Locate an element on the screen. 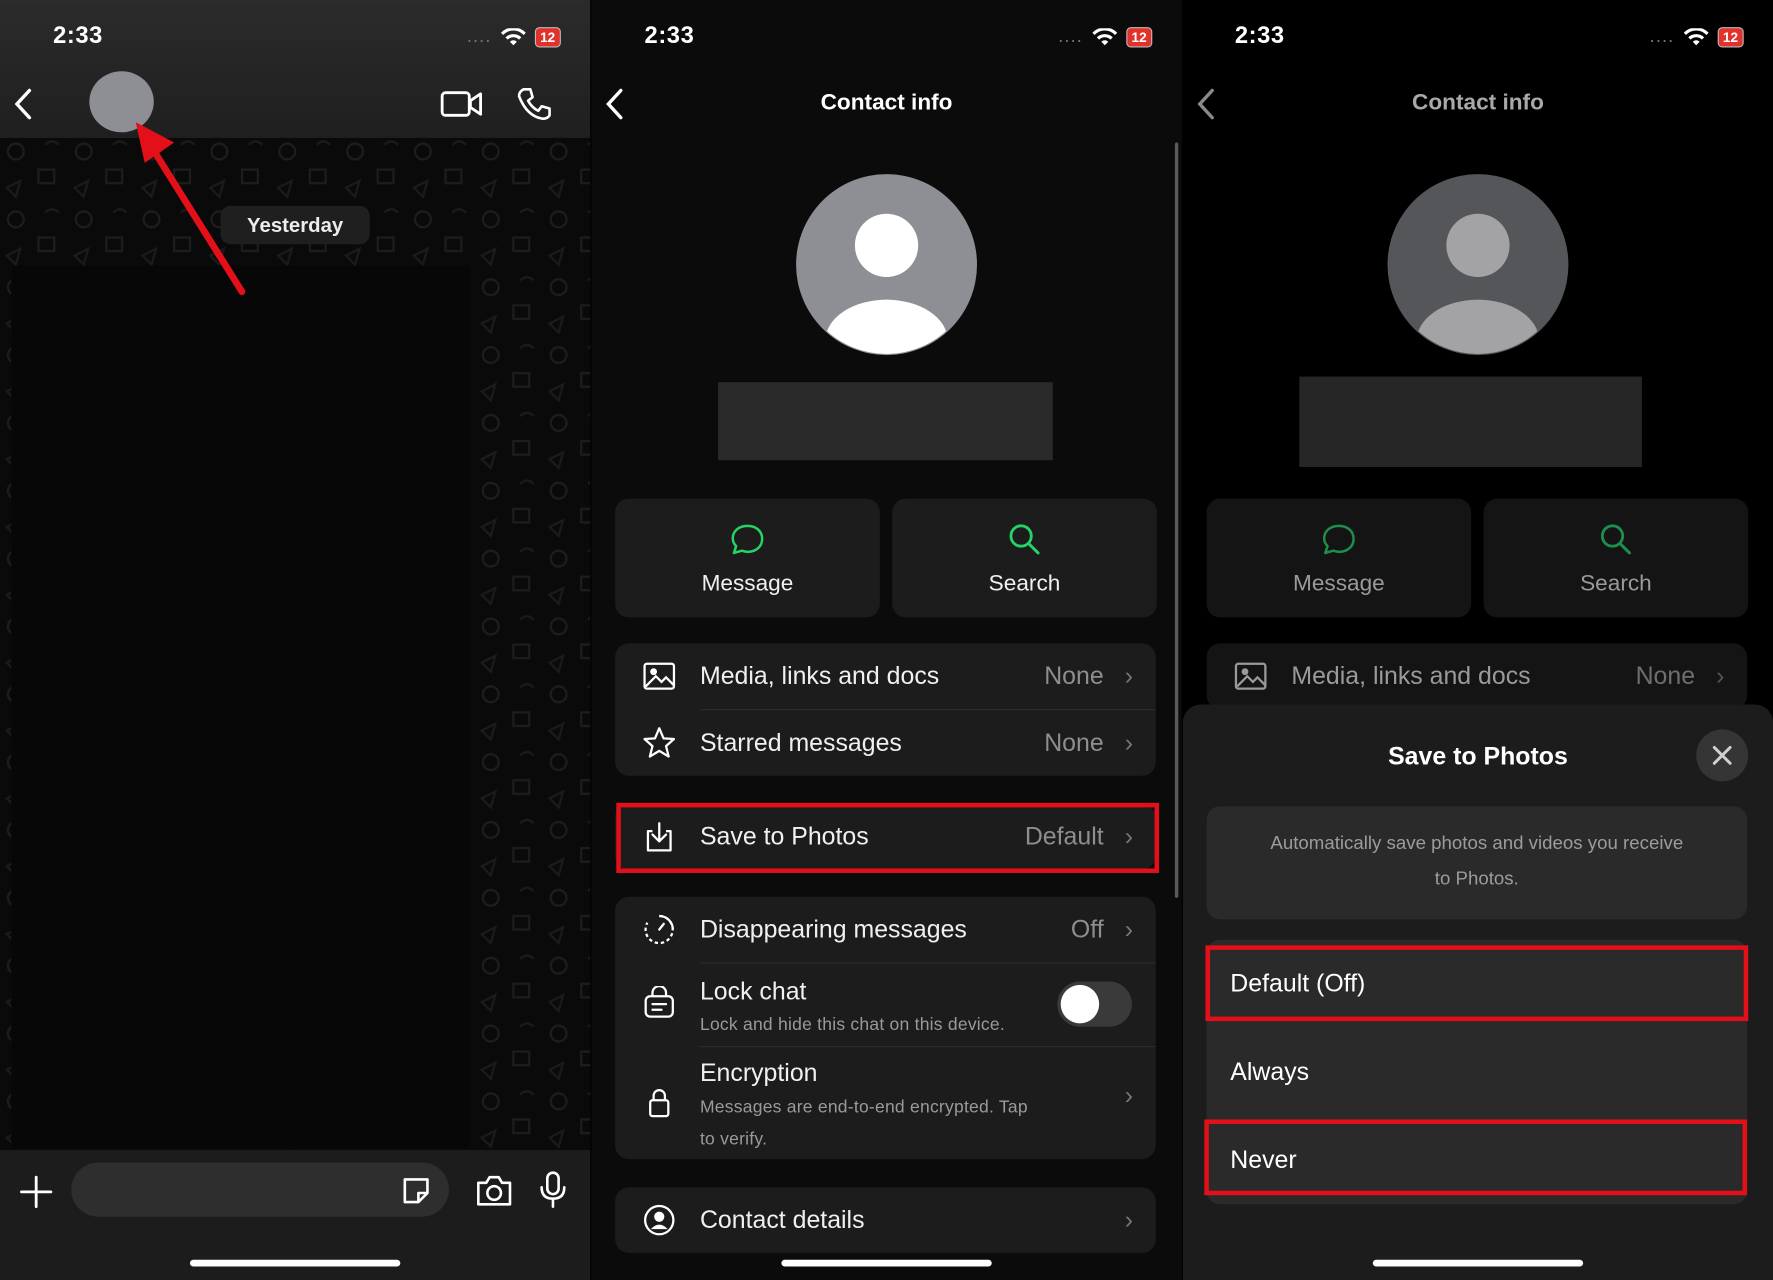  message-input is located at coordinates (260, 1189).